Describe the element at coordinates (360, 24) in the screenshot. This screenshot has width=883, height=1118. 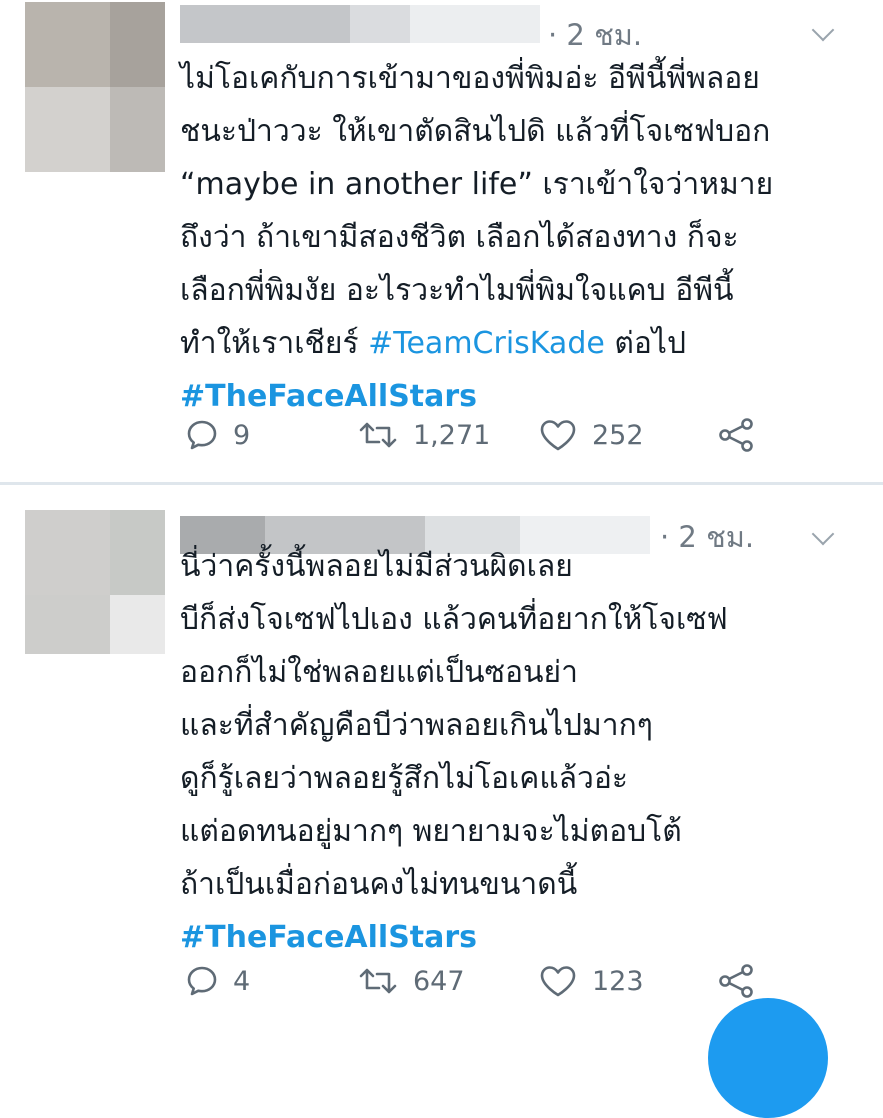
I see `author-name-blurred` at that location.